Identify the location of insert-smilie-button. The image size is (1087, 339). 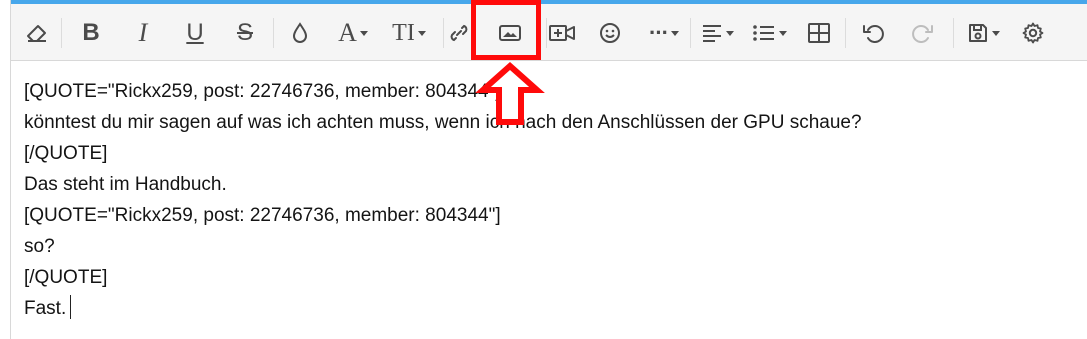
(610, 33).